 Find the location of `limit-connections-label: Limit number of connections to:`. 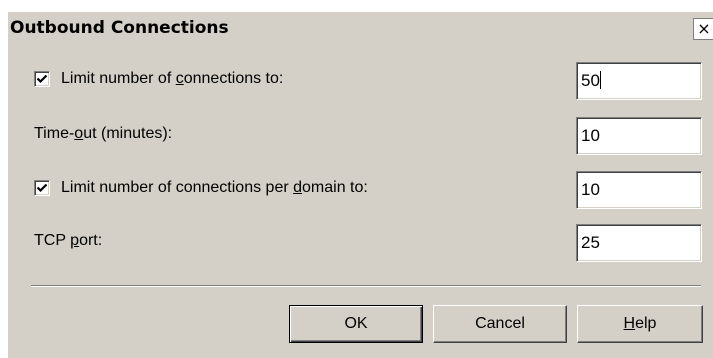

limit-connections-label: Limit number of connections to: is located at coordinates (172, 78).